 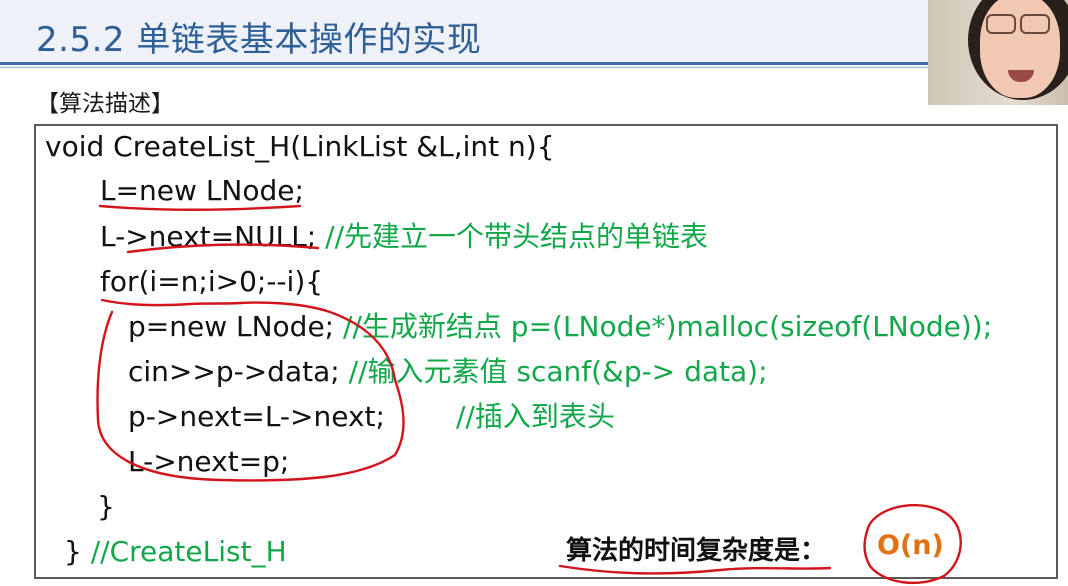 I want to click on slide-title: 2.5.2 单链表基本操作的实现, so click(x=259, y=40).